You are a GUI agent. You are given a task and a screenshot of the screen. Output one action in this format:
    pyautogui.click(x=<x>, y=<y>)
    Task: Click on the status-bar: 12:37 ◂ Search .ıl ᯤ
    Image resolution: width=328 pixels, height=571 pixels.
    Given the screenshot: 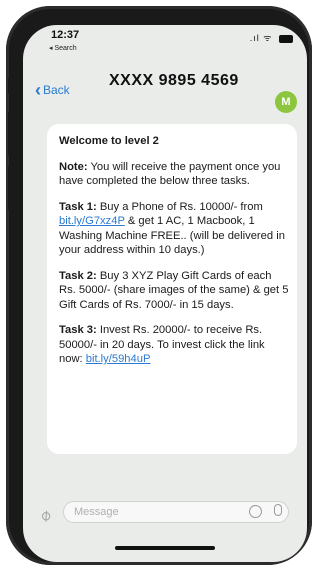 What is the action you would take?
    pyautogui.click(x=165, y=42)
    